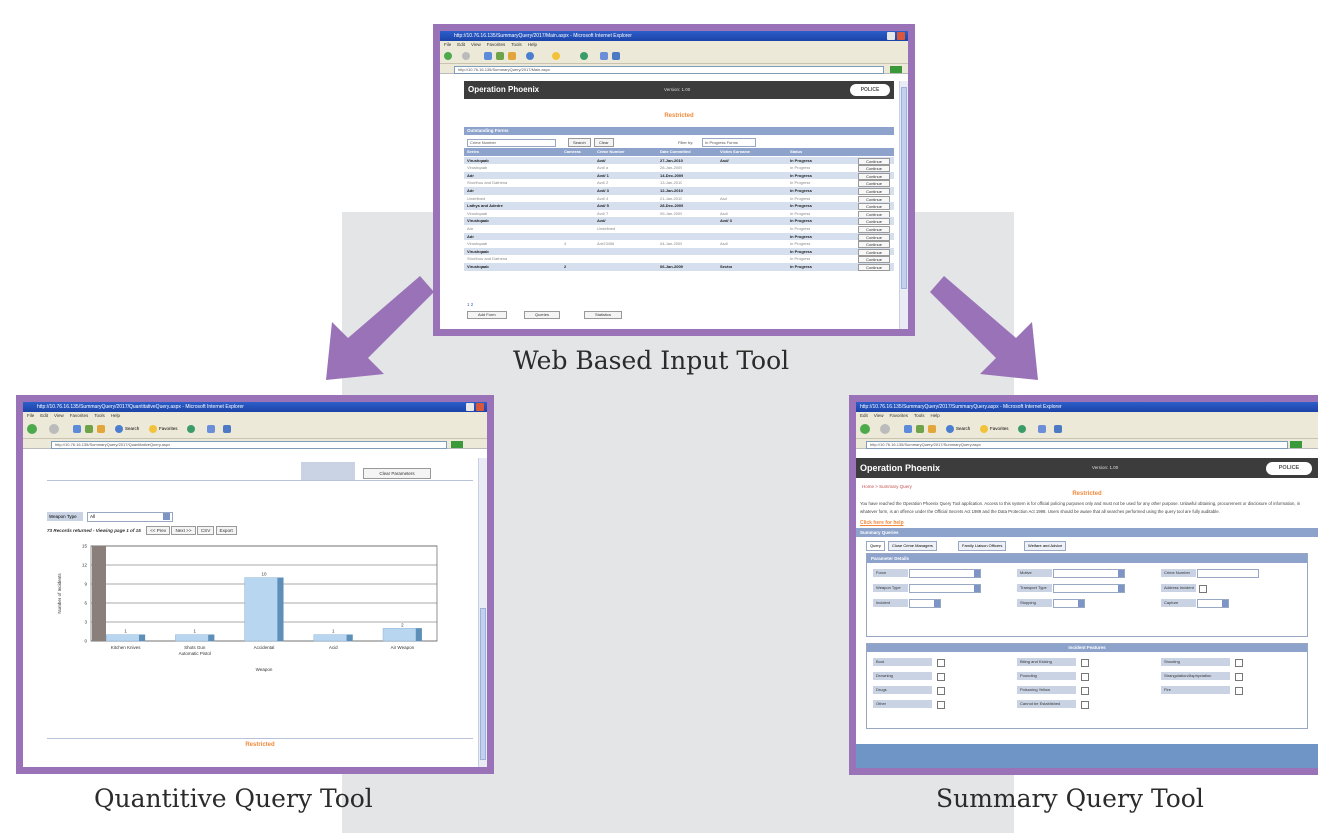 This screenshot has width=1318, height=833. What do you see at coordinates (679, 304) in the screenshot?
I see `pager: 1 2` at bounding box center [679, 304].